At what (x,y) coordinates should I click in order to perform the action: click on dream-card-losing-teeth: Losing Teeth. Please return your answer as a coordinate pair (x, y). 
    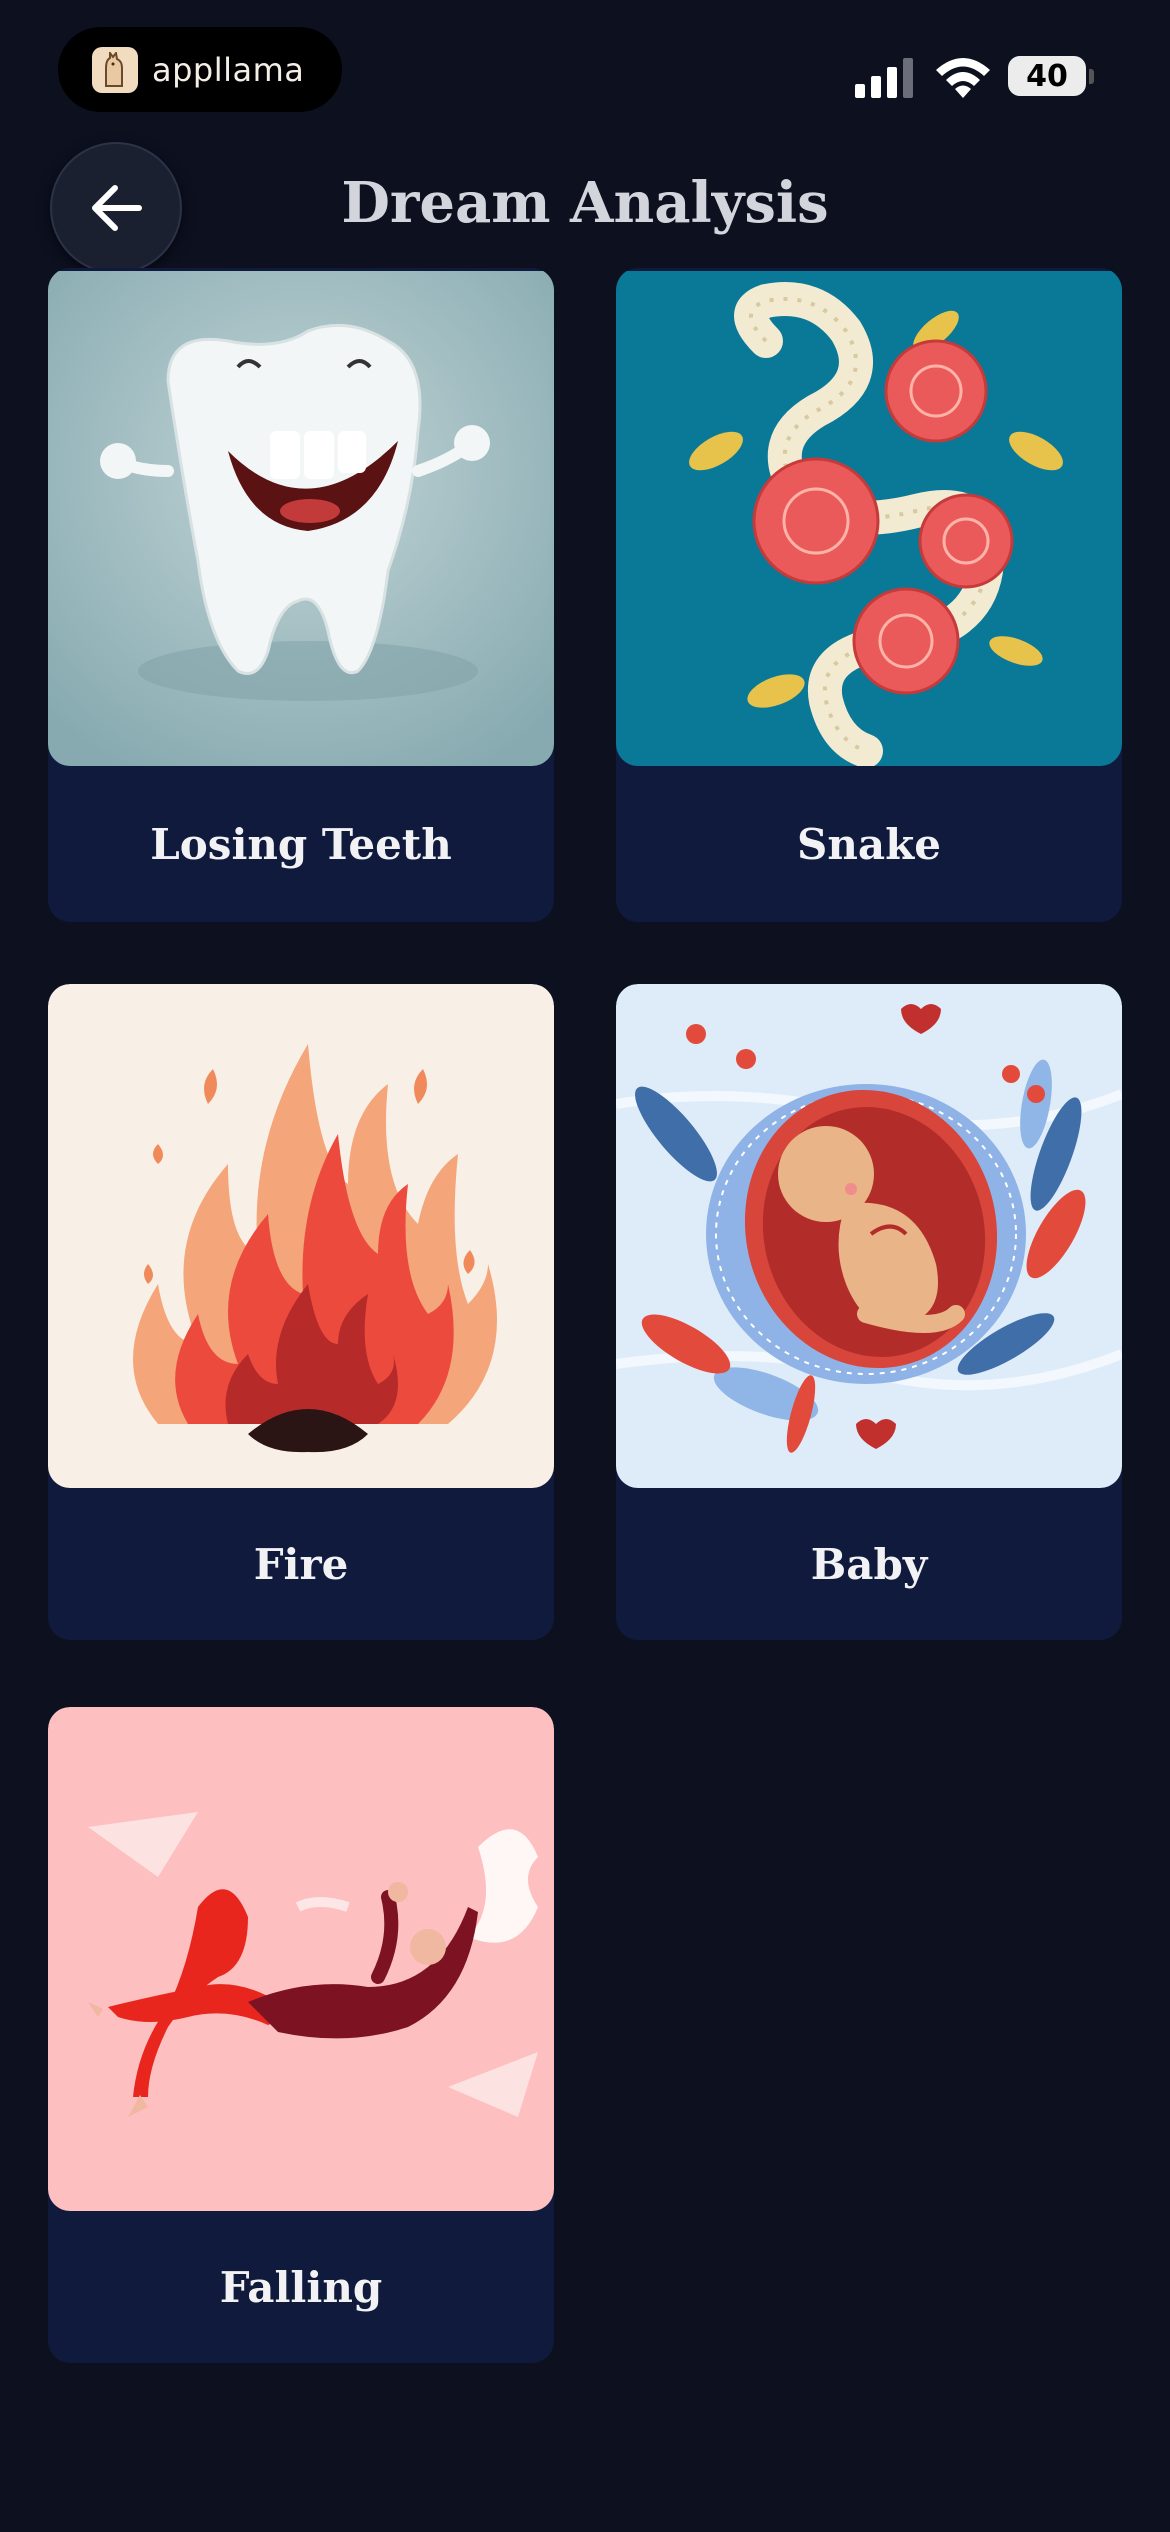
    Looking at the image, I should click on (301, 595).